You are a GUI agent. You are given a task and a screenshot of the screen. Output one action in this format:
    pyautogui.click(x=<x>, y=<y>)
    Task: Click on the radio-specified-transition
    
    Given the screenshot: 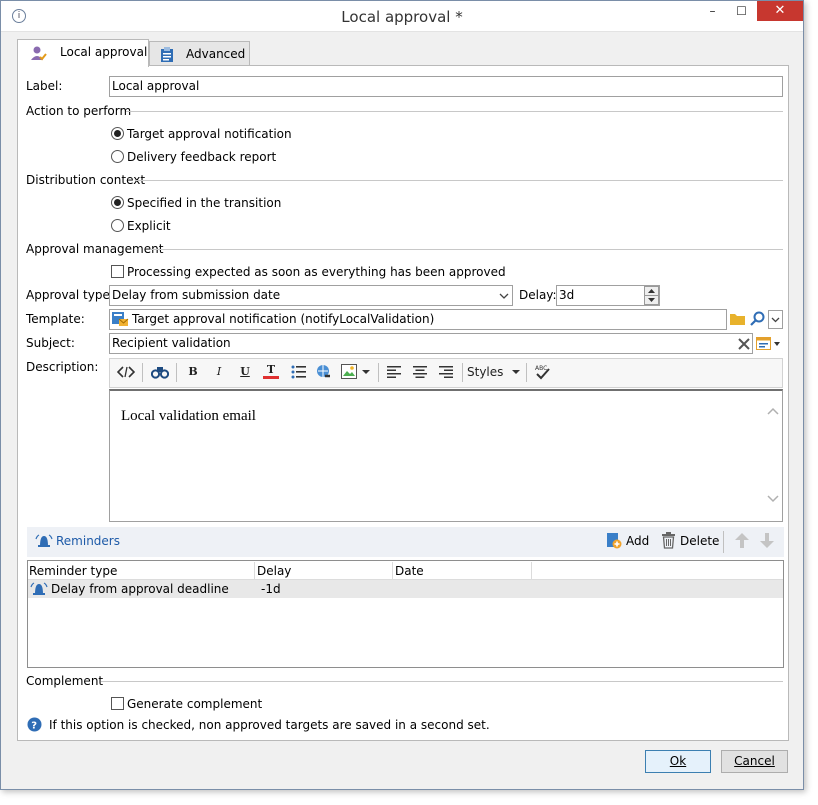 What is the action you would take?
    pyautogui.click(x=117, y=202)
    